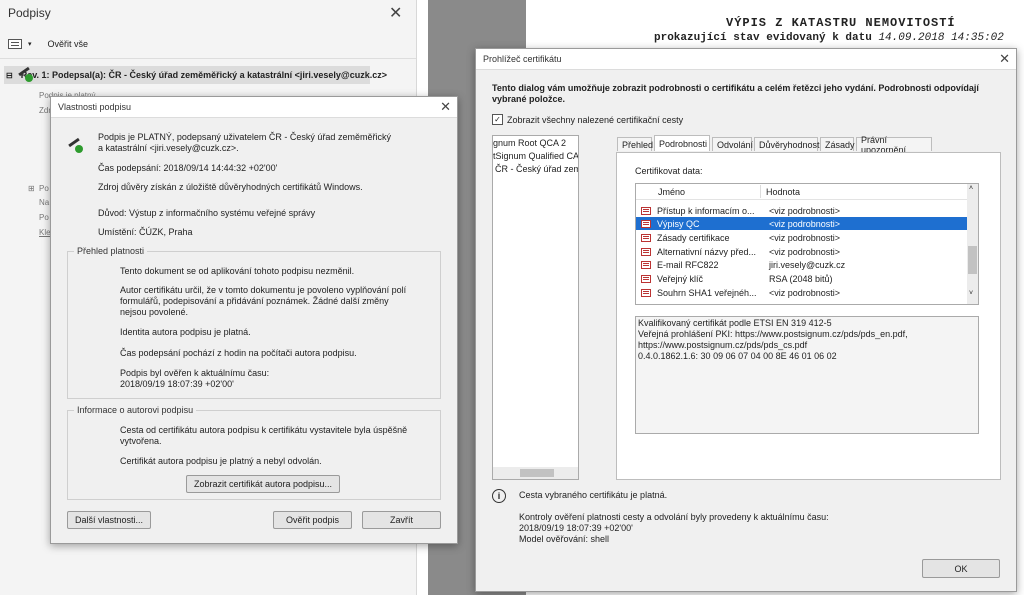 The width and height of the screenshot is (1024, 595). What do you see at coordinates (536, 169) in the screenshot?
I see `chain-item: ČR - Český úřad zeměměřický` at bounding box center [536, 169].